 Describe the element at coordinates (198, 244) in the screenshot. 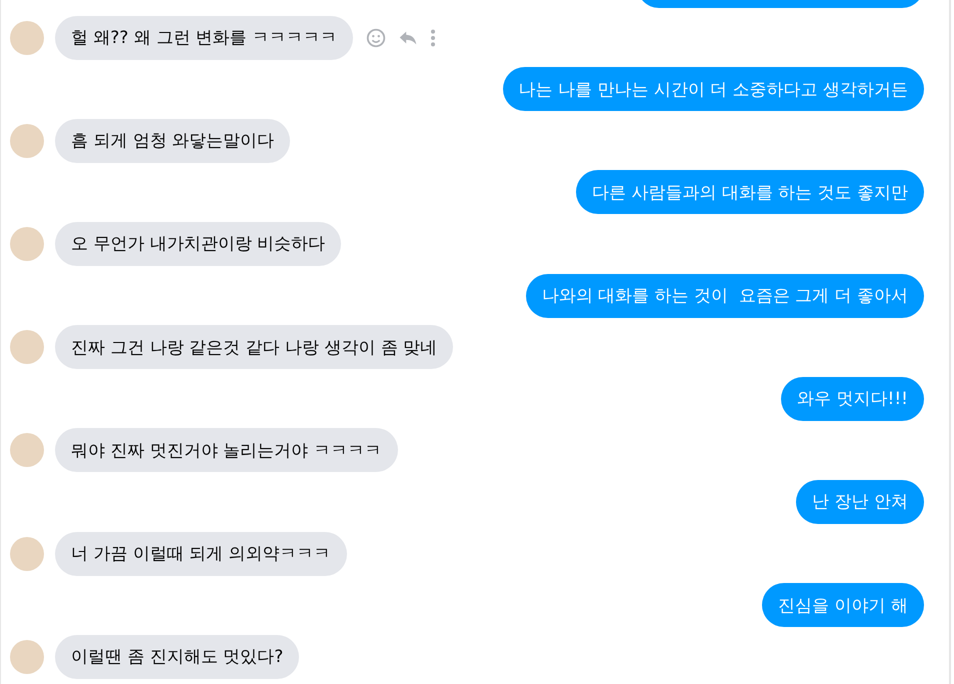

I see `received-message: 오 무언가 내가치관이랑 비슷하다` at that location.